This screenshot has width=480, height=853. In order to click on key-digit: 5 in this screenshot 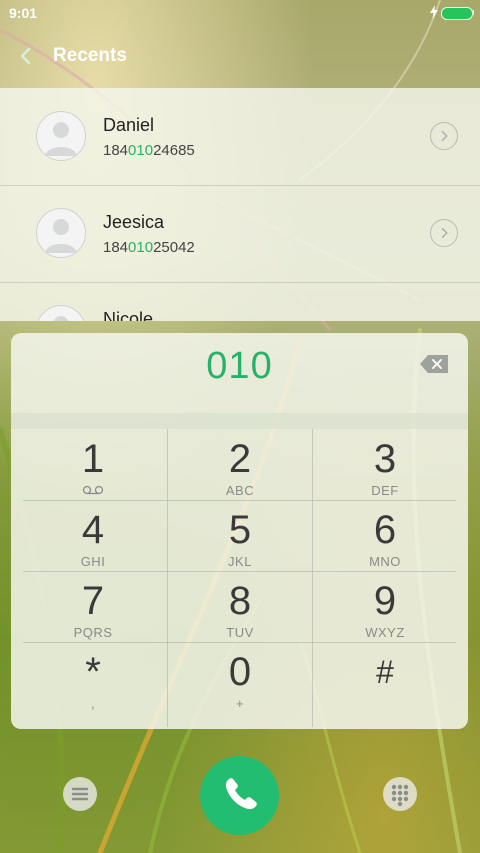, I will do `click(240, 530)`.